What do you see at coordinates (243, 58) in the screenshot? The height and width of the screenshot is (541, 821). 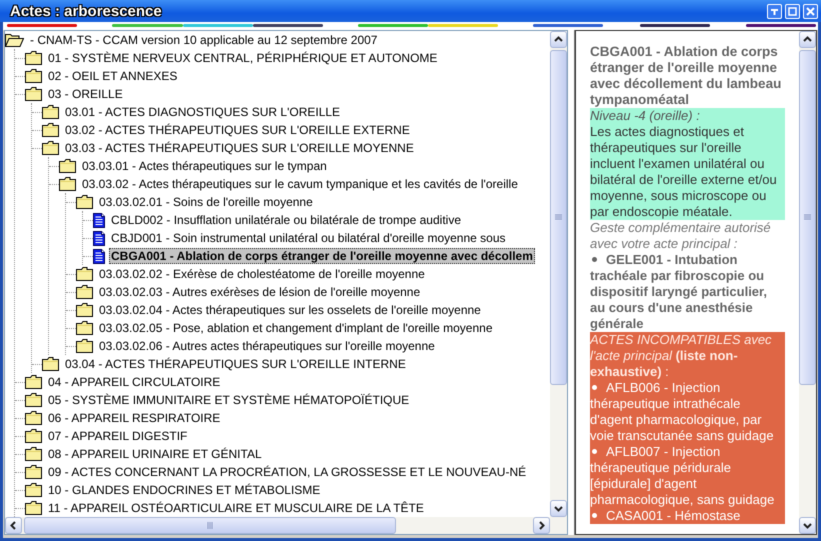 I see `tree-item: 01 - SYSTÈME NERVEUX CENTRAL, PÉRIPHÉRIQUE ET AUTONOME` at bounding box center [243, 58].